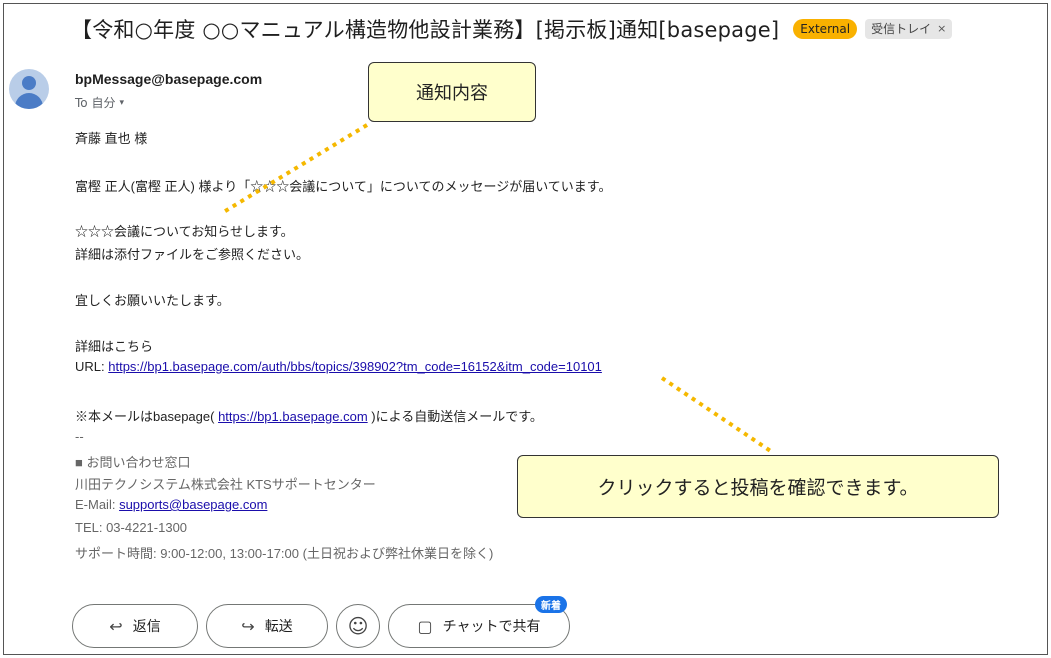  Describe the element at coordinates (92, 366) in the screenshot. I see `url-label: URL:` at that location.